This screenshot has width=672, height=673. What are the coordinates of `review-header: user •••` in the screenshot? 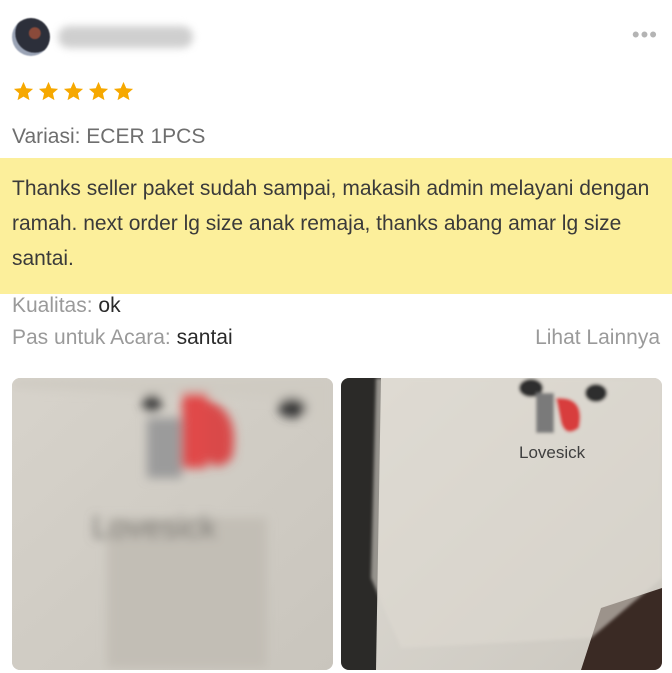 It's located at (336, 36).